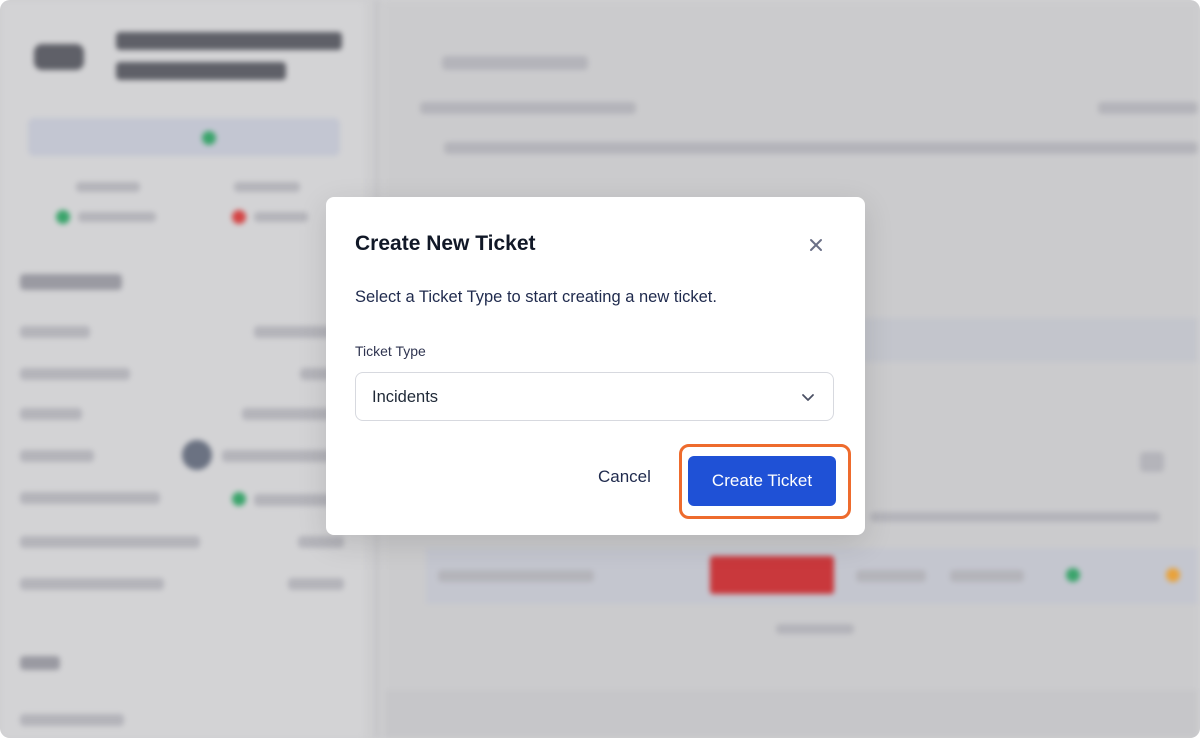  Describe the element at coordinates (445, 243) in the screenshot. I see `modal-title: Create New Ticket` at that location.